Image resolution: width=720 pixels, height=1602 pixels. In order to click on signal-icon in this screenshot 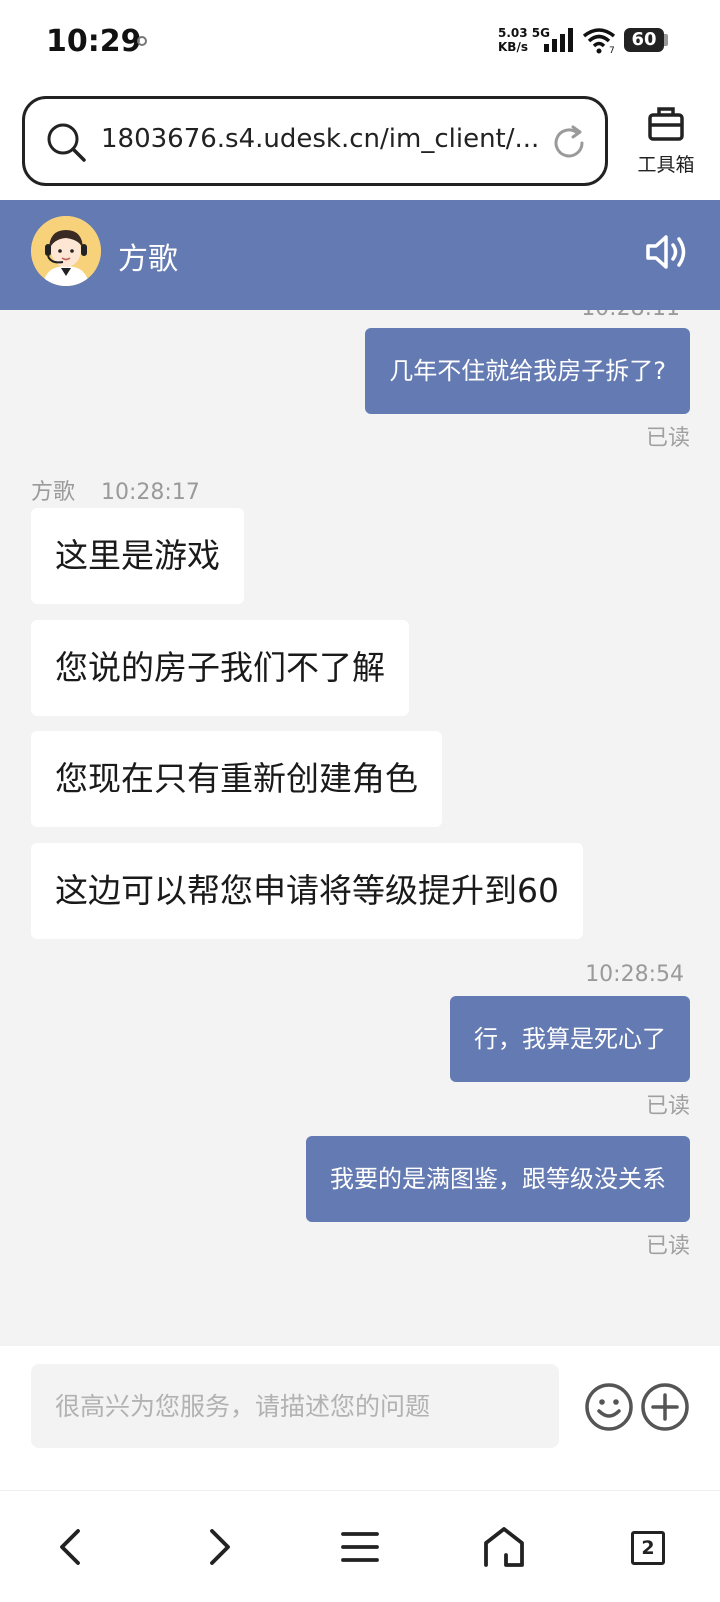, I will do `click(558, 40)`.